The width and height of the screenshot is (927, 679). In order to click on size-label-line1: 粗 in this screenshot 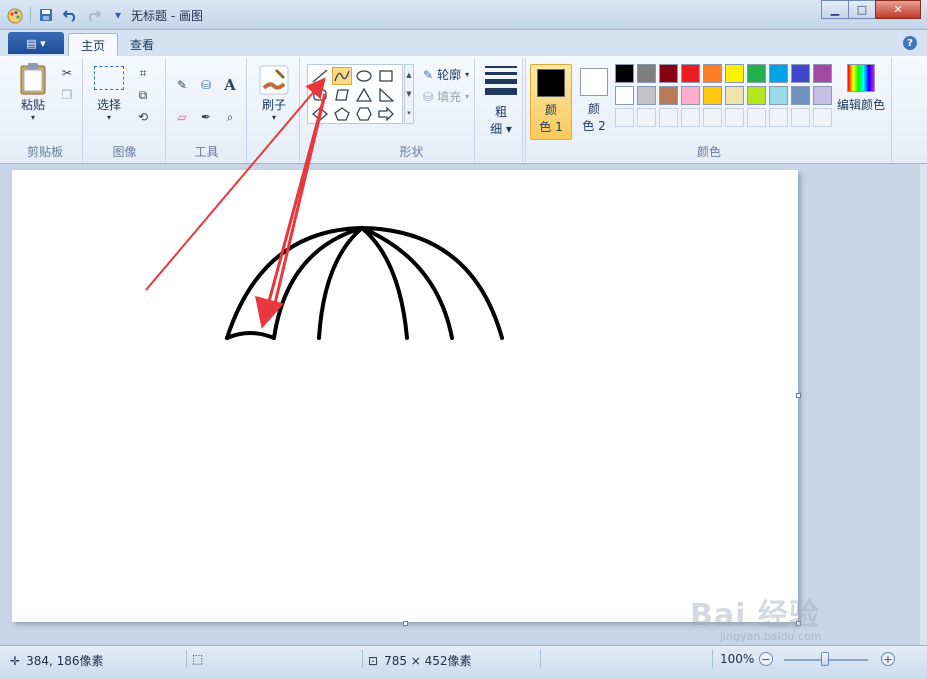, I will do `click(500, 112)`.